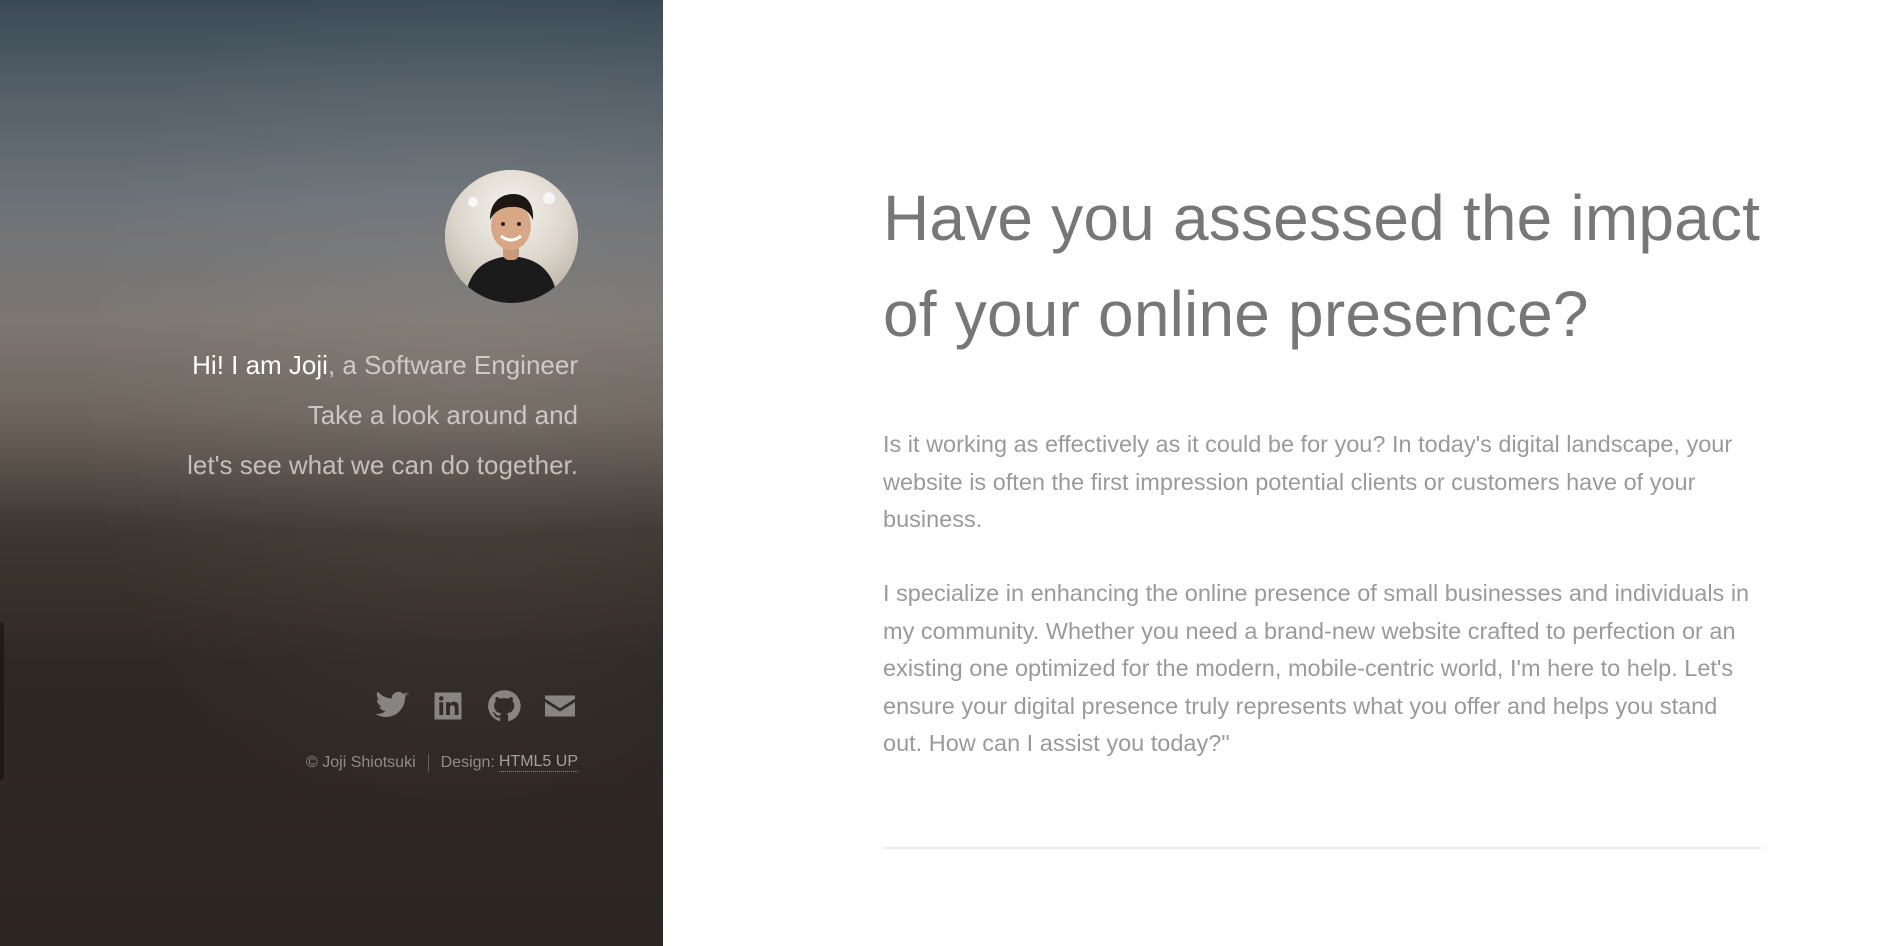 The image size is (1898, 946). Describe the element at coordinates (442, 415) in the screenshot. I see `intro-line-2: Take a look around and` at that location.